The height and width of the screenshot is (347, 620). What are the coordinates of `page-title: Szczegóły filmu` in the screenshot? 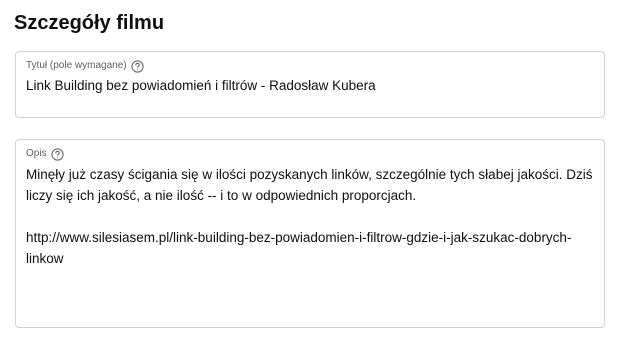 It's located at (89, 23).